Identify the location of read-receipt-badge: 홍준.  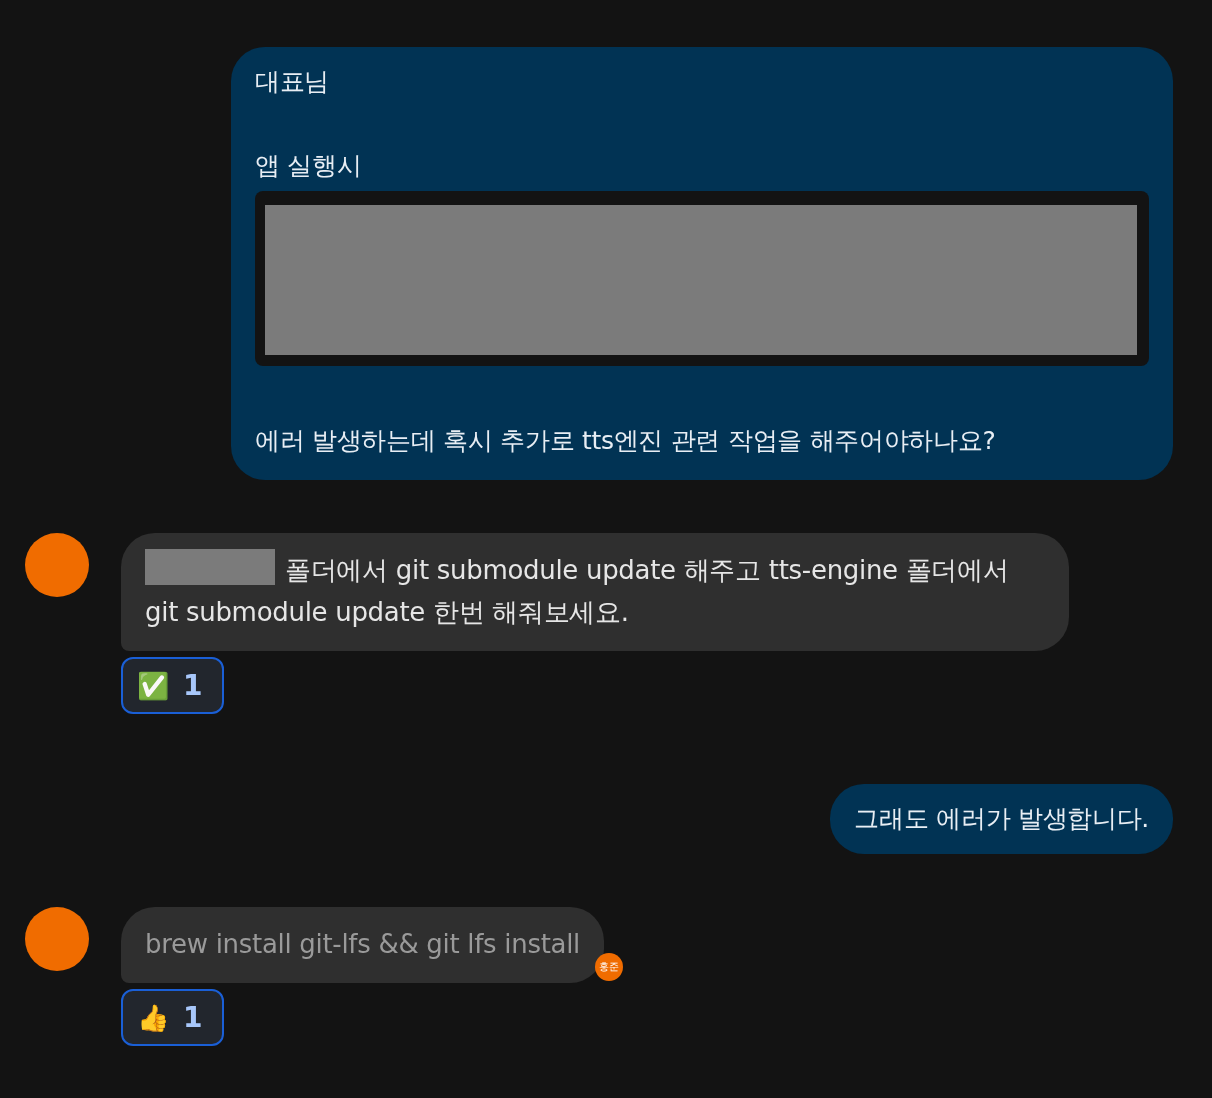
(609, 967).